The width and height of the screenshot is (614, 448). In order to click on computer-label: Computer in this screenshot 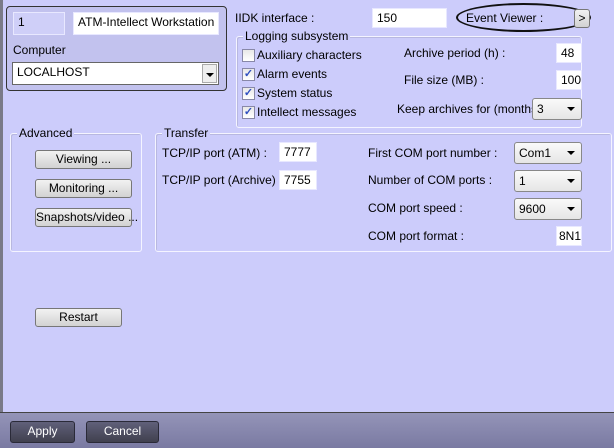, I will do `click(39, 50)`.